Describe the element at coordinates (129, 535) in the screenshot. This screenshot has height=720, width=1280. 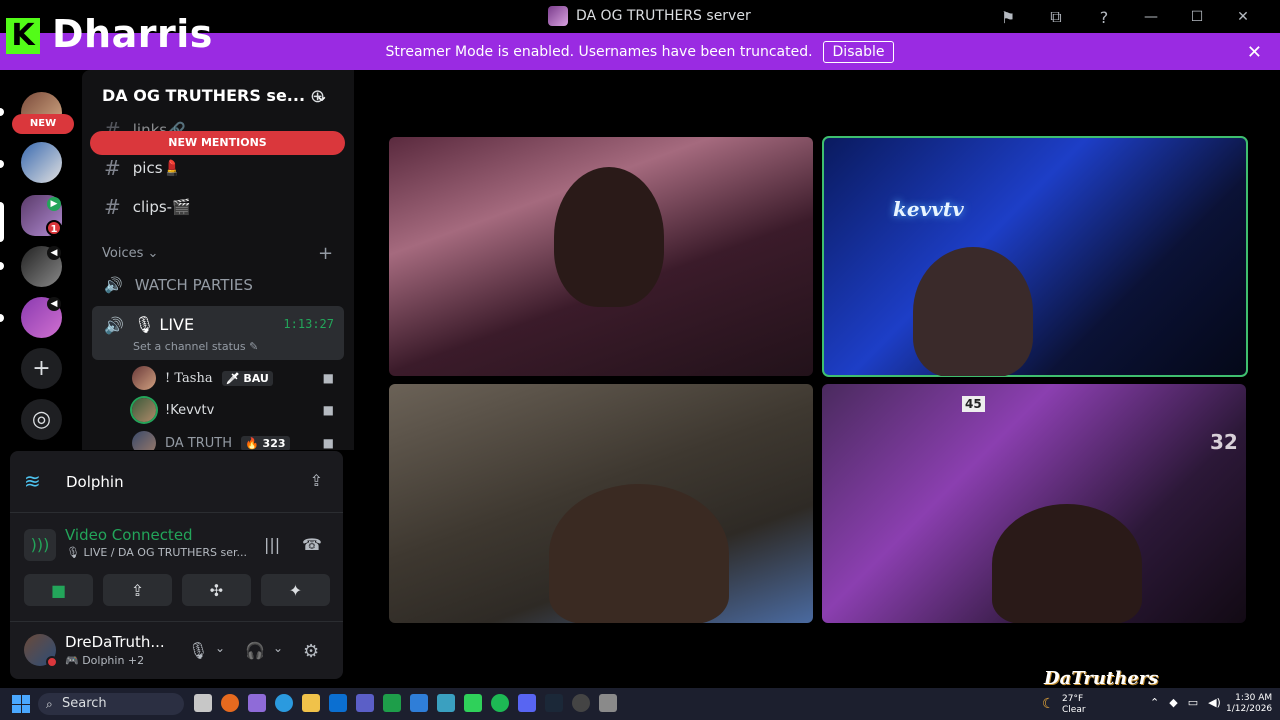
I see `connection-status: Video Connected` at that location.